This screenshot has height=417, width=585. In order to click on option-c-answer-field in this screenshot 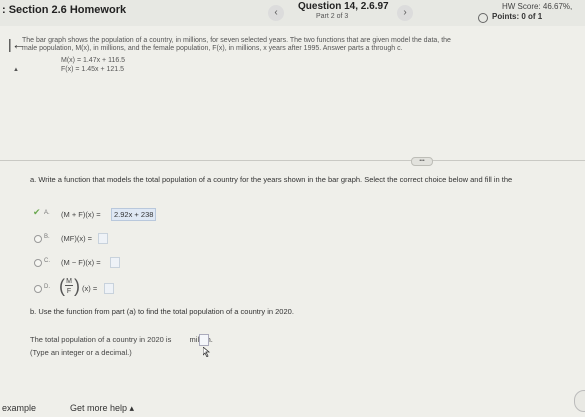, I will do `click(115, 262)`.